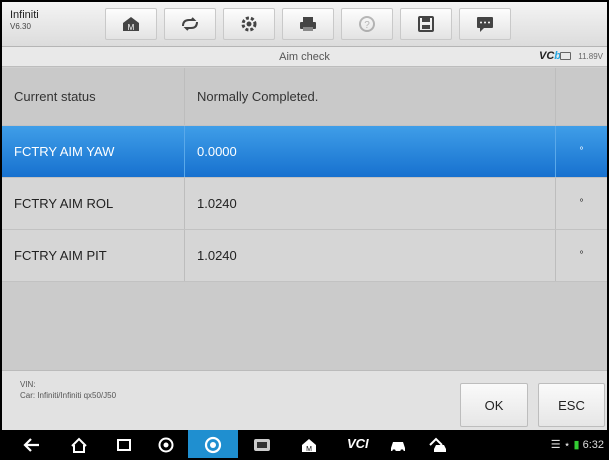 The image size is (609, 460). What do you see at coordinates (590, 56) in the screenshot?
I see `battery-voltage: 11.89V` at bounding box center [590, 56].